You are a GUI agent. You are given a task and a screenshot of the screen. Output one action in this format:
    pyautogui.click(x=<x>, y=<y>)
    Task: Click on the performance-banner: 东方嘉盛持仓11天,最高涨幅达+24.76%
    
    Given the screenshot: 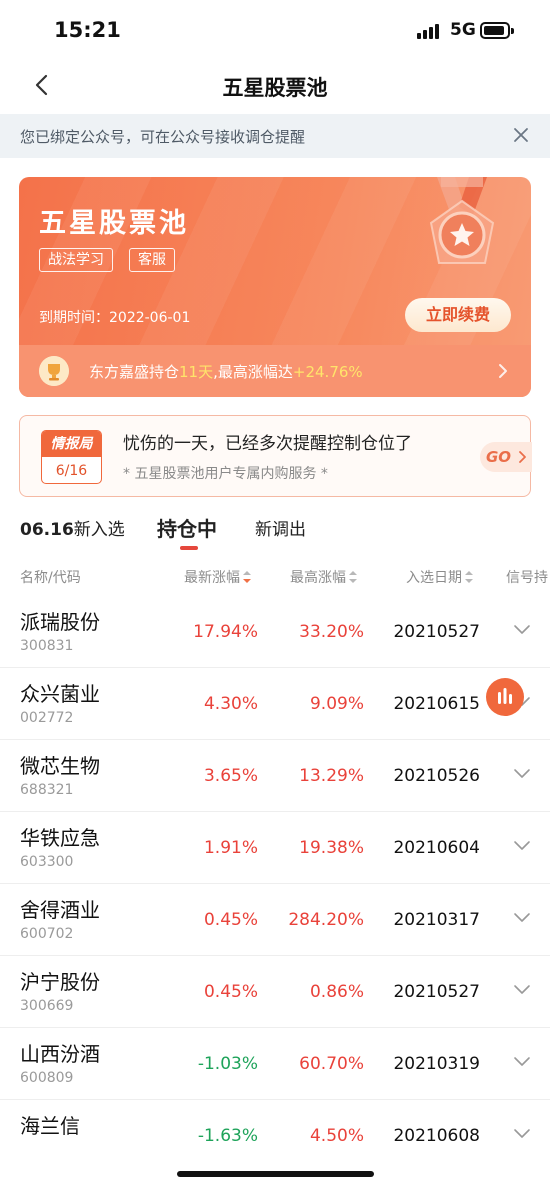 What is the action you would take?
    pyautogui.click(x=275, y=371)
    